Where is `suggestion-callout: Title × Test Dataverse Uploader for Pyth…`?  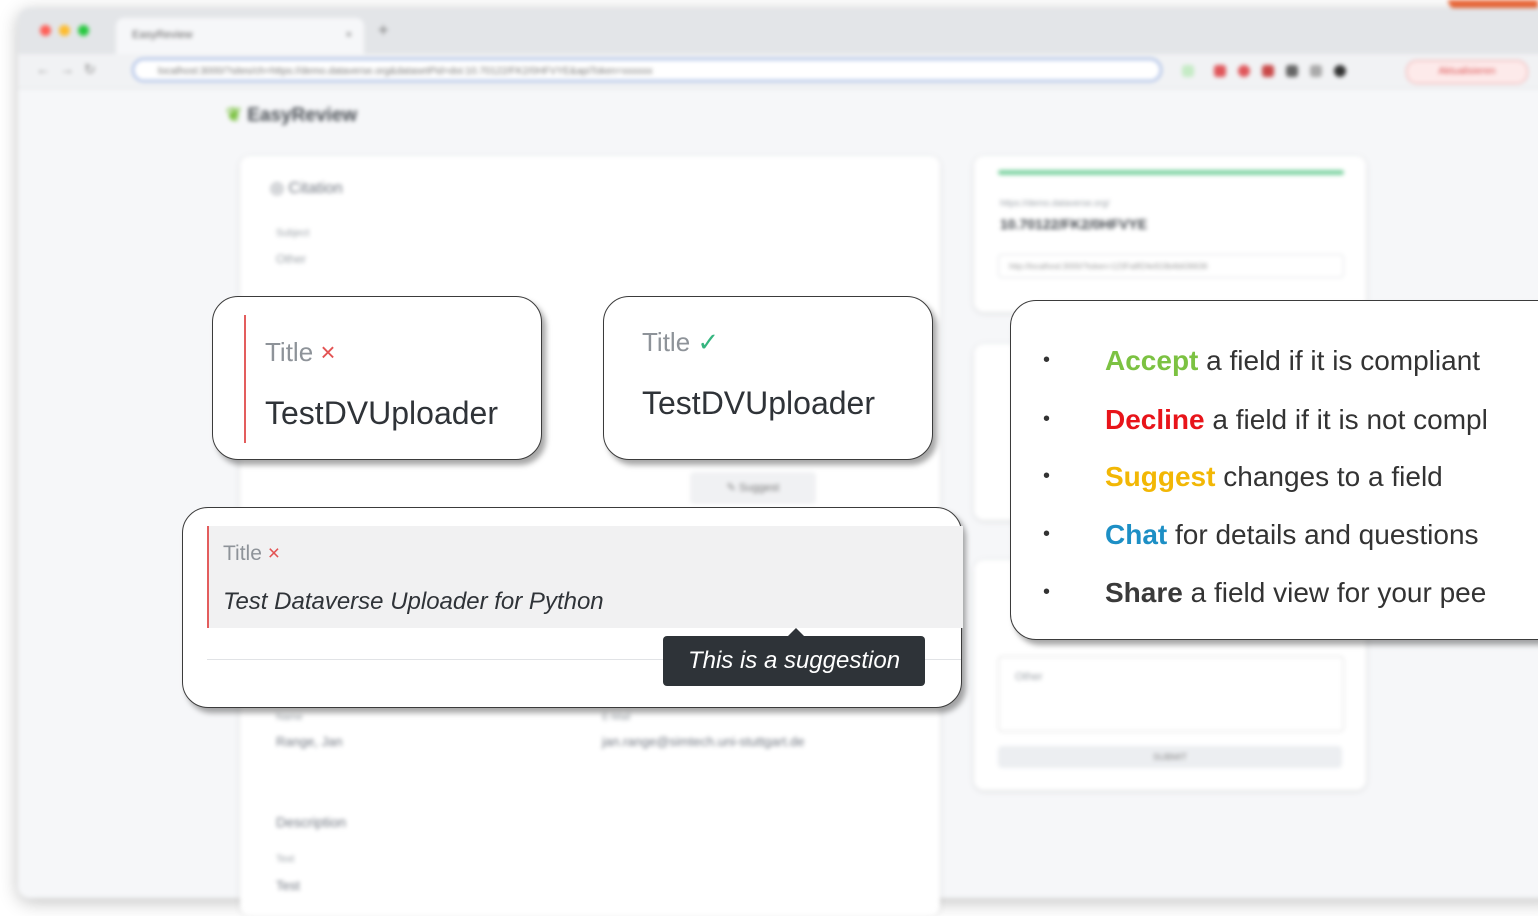 suggestion-callout: Title × Test Dataverse Uploader for Pyth… is located at coordinates (572, 607).